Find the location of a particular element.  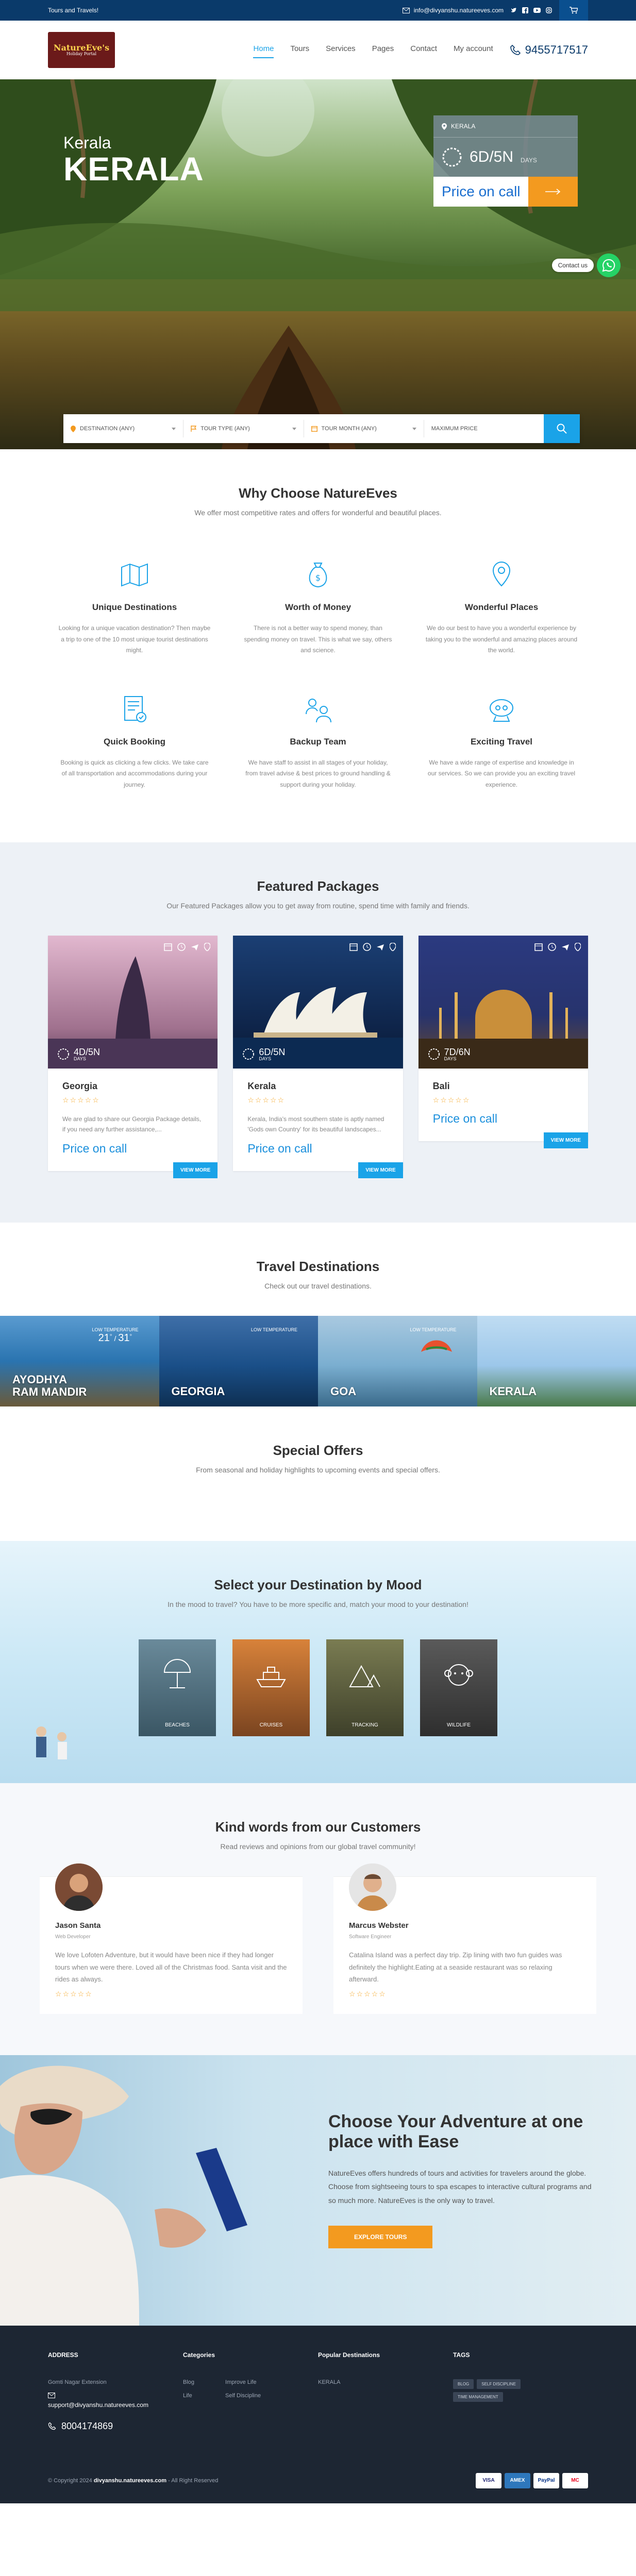

hero-card-price: Price on call is located at coordinates (505, 192).